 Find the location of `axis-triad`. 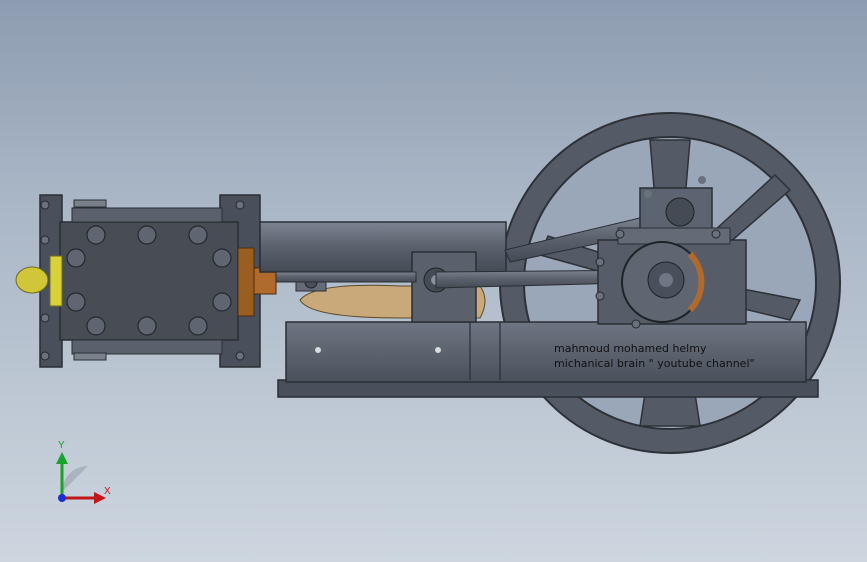

axis-triad is located at coordinates (81, 478).